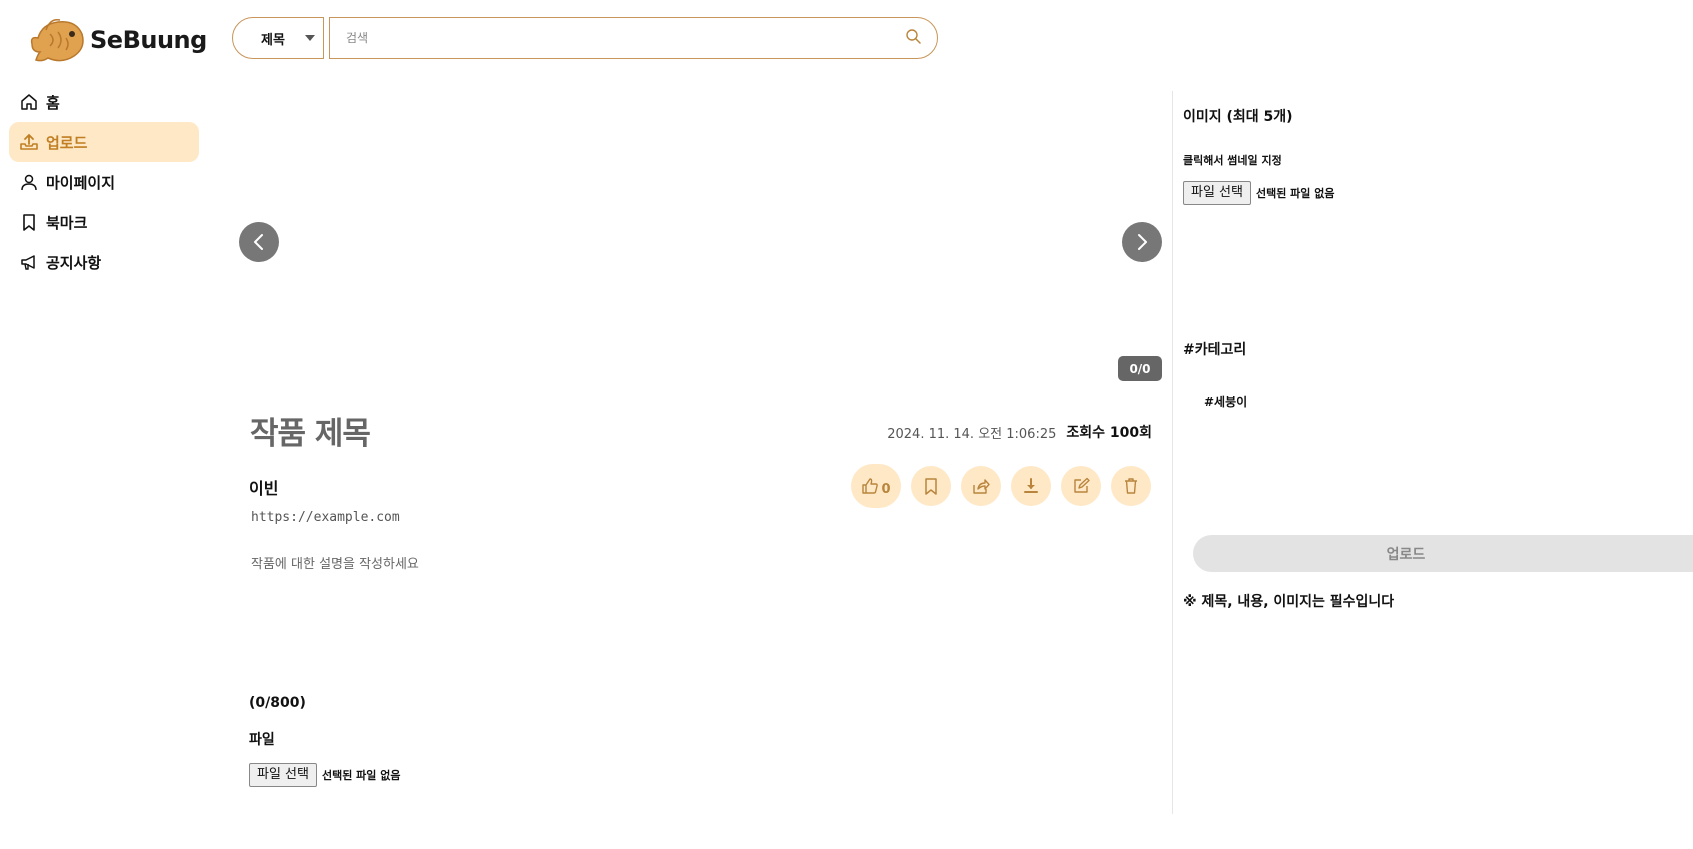 The height and width of the screenshot is (849, 1693). I want to click on carousel-next-button, so click(1142, 242).